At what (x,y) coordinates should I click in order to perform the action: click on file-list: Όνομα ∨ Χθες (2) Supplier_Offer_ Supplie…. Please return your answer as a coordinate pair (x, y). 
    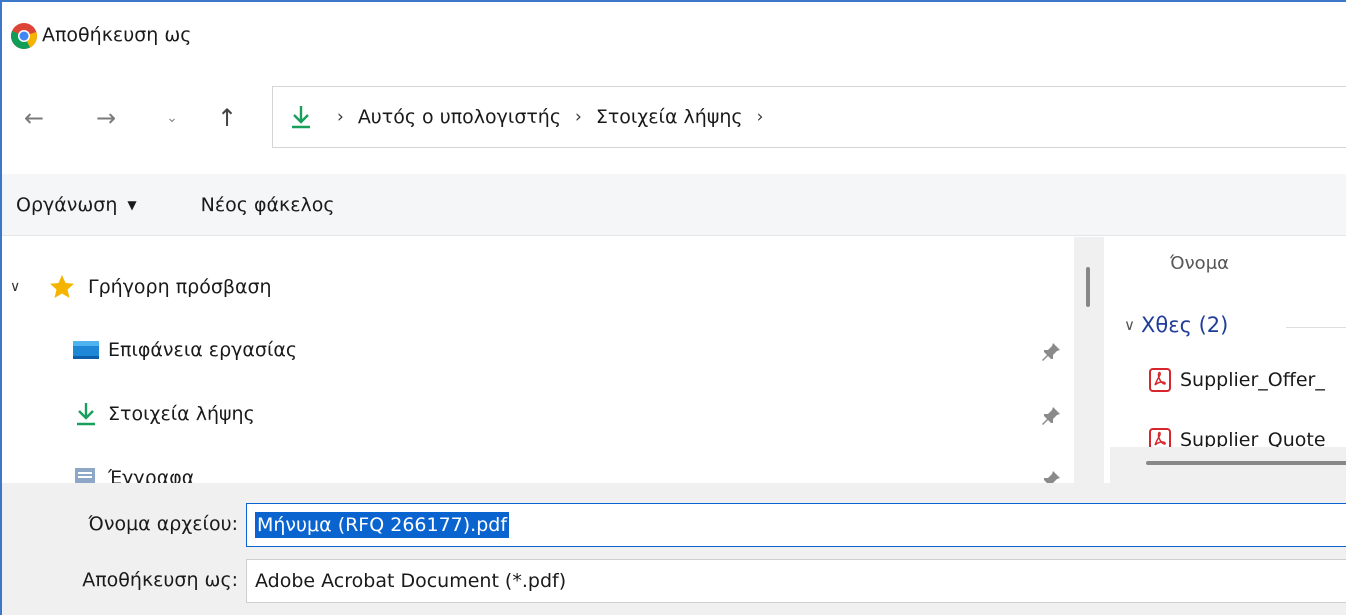
    Looking at the image, I should click on (1228, 360).